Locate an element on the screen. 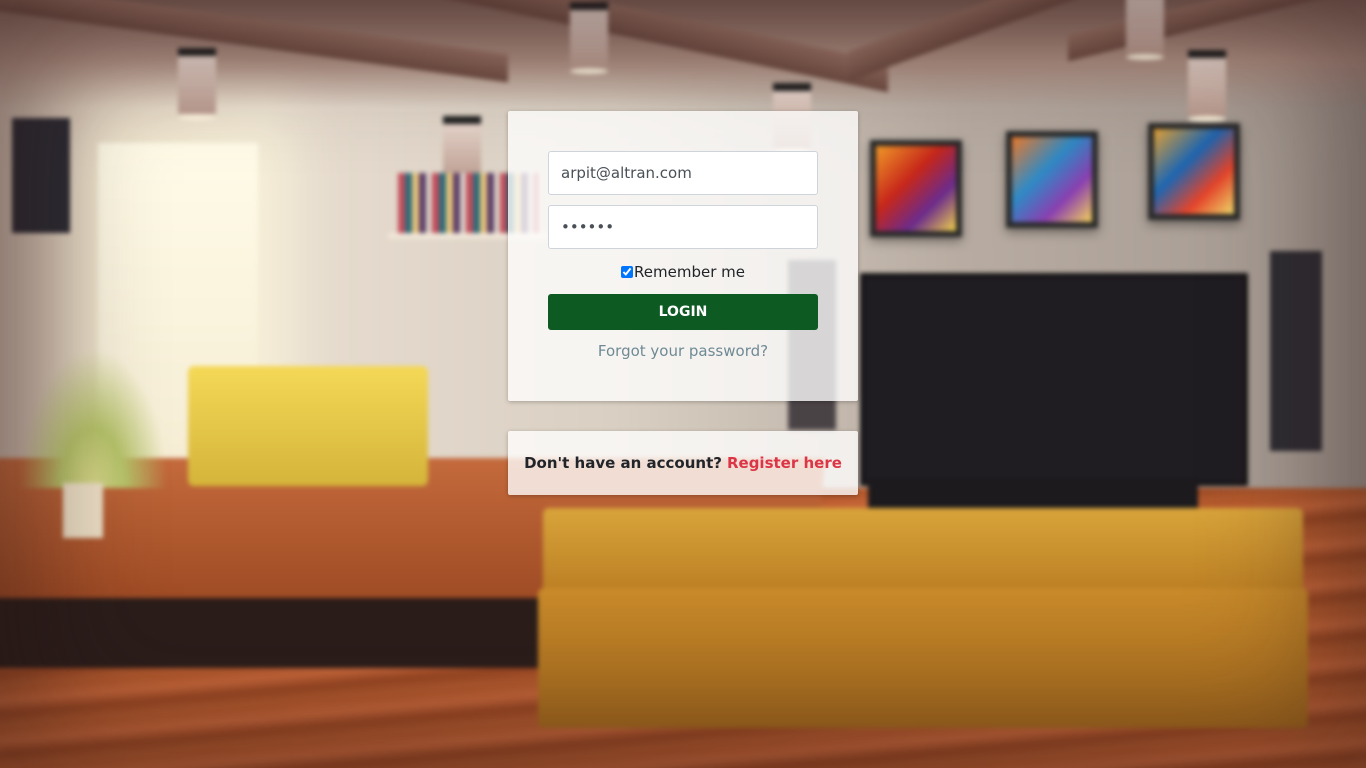 The width and height of the screenshot is (1366, 768). remember-me-label: Remember me is located at coordinates (689, 272).